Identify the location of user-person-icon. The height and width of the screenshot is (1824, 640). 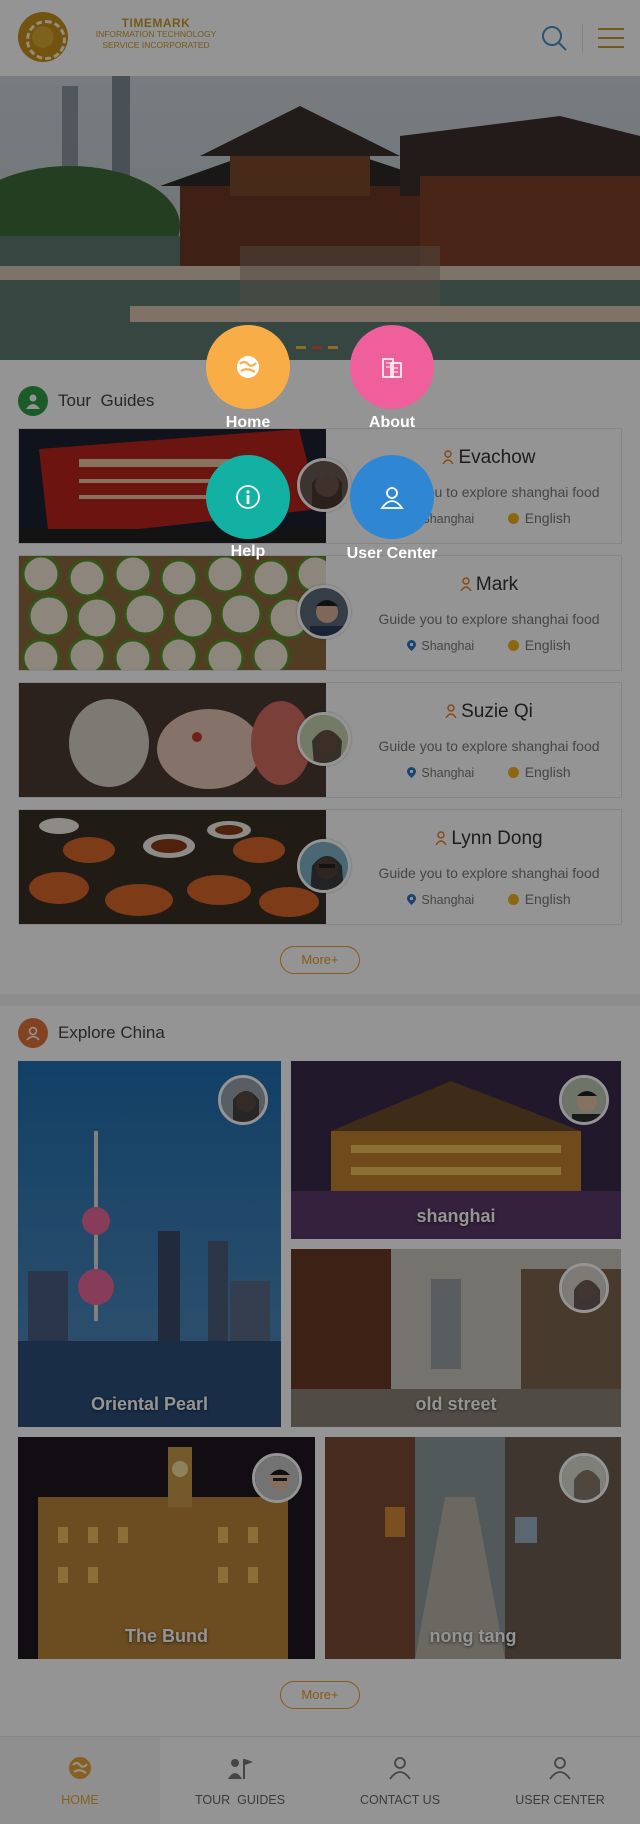
(392, 498).